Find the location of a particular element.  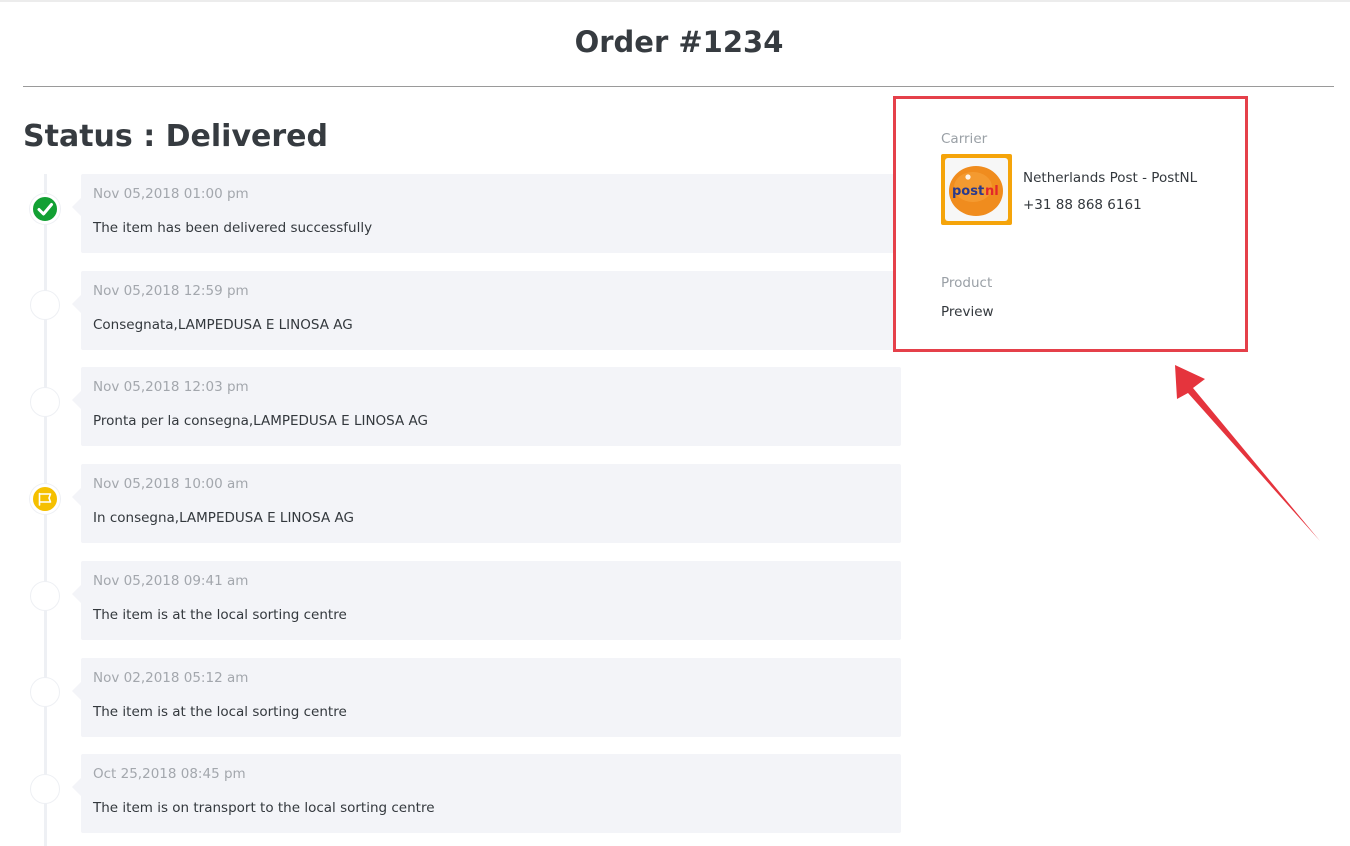

event-description: The item has been delivered successfully is located at coordinates (233, 228).